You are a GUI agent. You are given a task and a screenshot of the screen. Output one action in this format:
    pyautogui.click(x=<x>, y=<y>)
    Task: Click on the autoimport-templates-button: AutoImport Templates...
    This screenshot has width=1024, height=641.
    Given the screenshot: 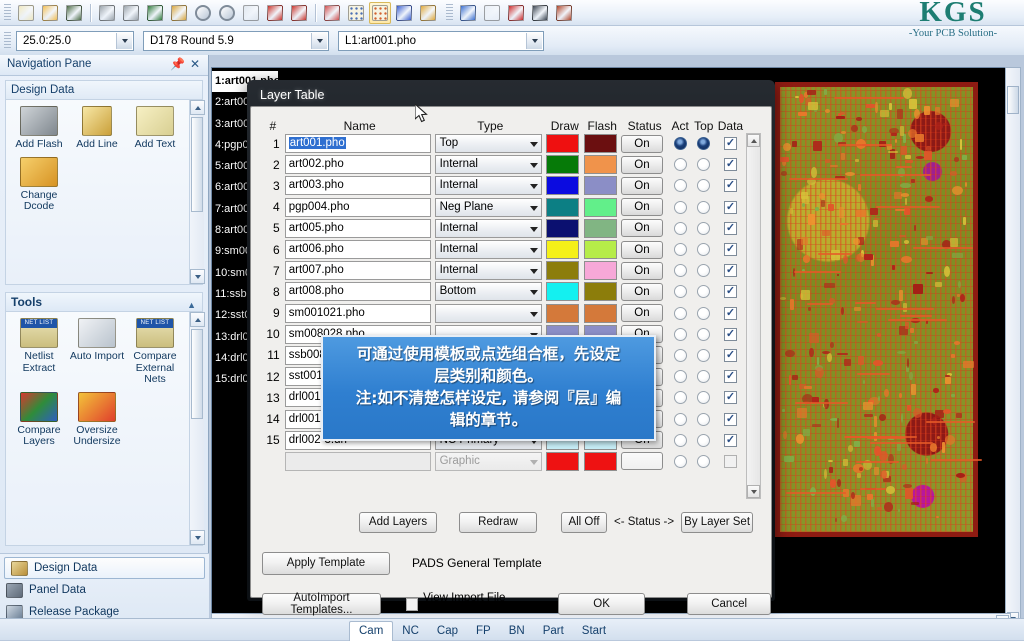 What is the action you would take?
    pyautogui.click(x=321, y=604)
    